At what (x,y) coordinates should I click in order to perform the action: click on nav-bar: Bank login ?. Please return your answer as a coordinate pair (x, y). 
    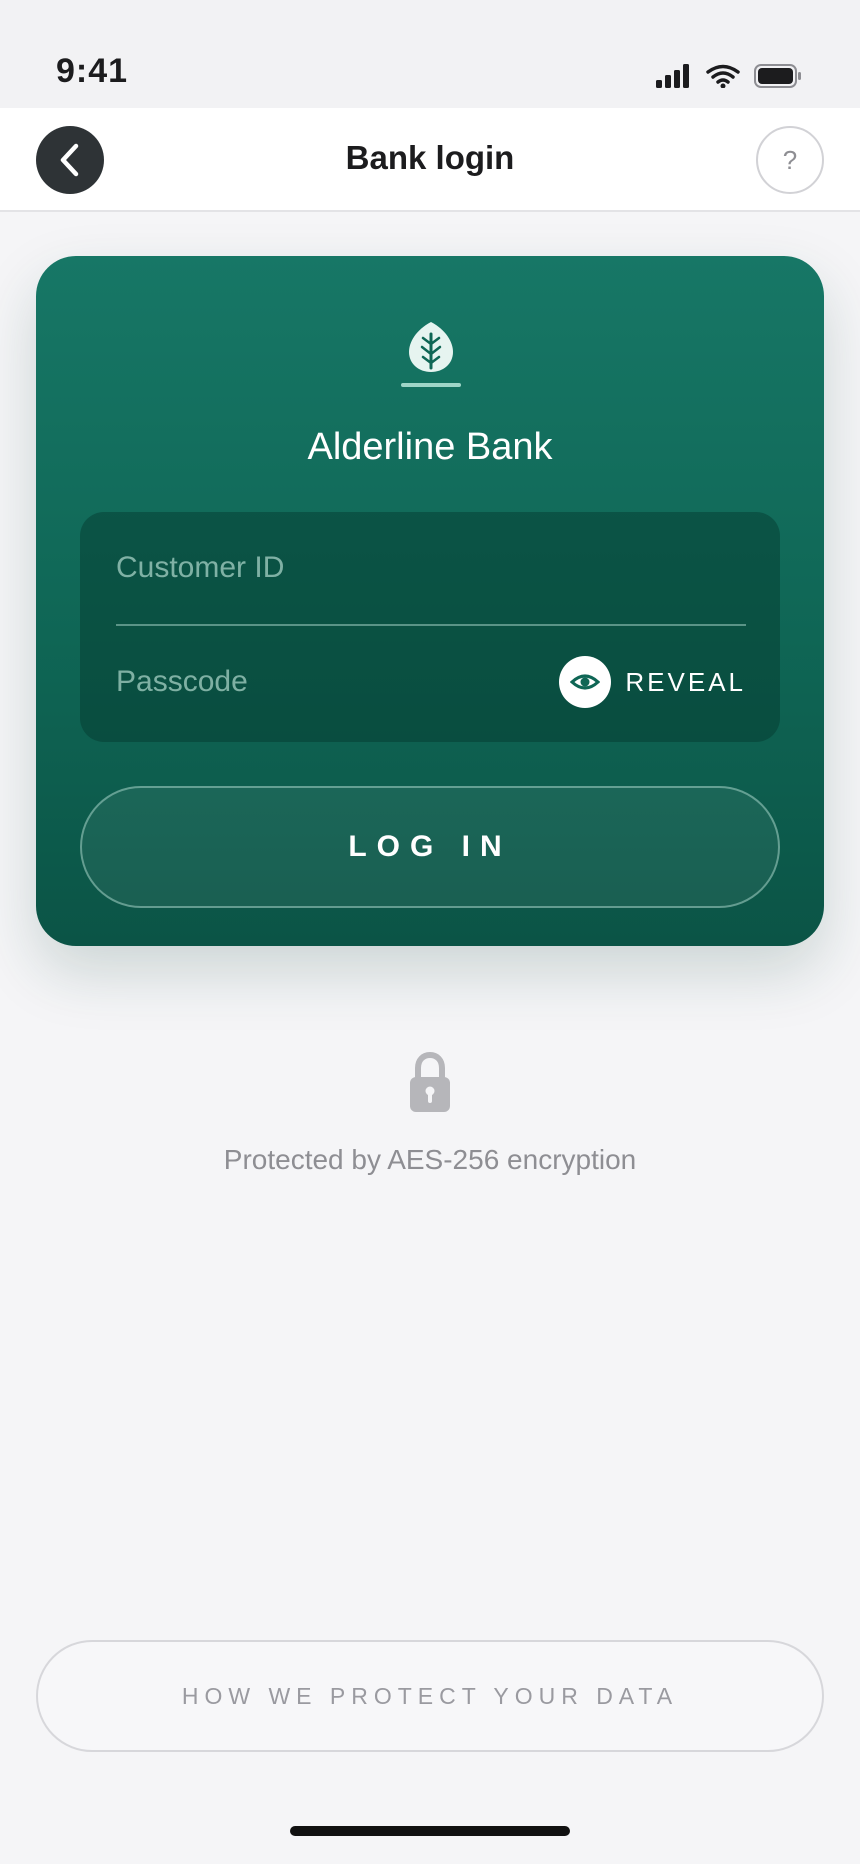
    Looking at the image, I should click on (430, 160).